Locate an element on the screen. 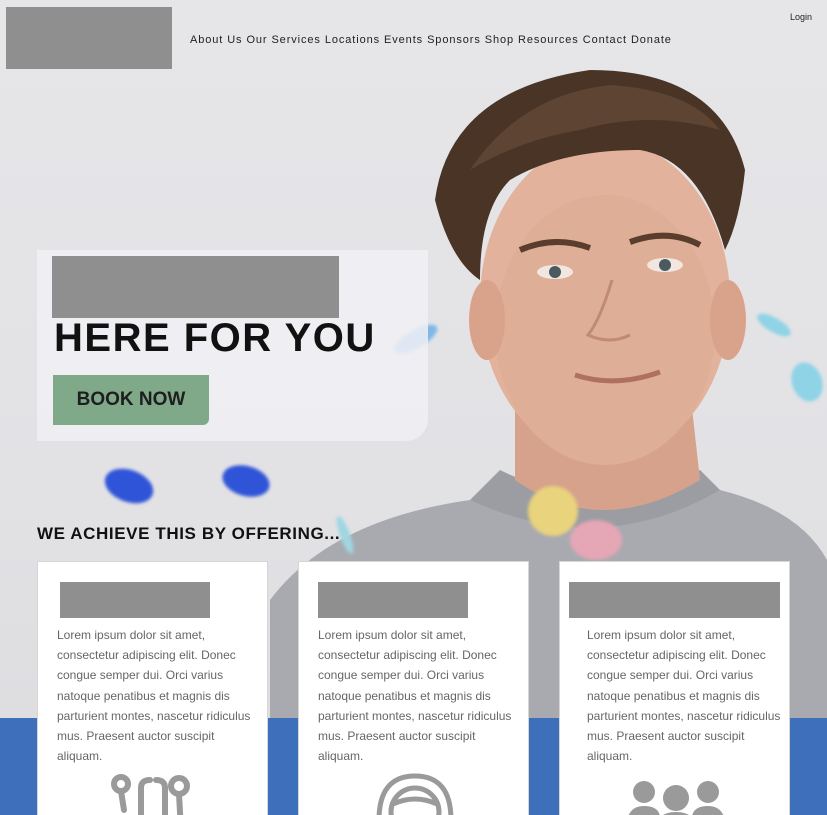  nav-item-shop: Shop is located at coordinates (499, 40).